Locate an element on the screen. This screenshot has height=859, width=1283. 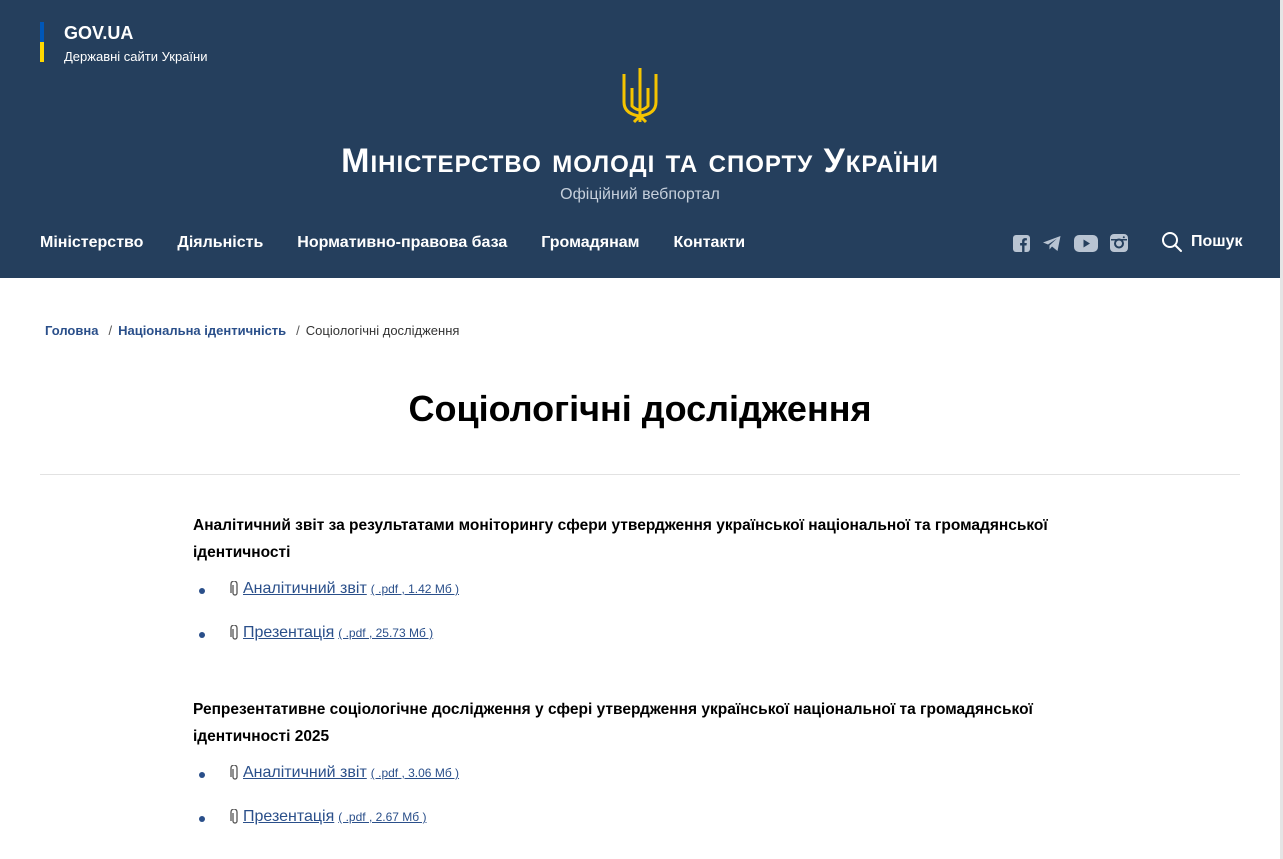
list-item: Презентація ( .pdf , 25.73 Мб ) is located at coordinates (623, 646).